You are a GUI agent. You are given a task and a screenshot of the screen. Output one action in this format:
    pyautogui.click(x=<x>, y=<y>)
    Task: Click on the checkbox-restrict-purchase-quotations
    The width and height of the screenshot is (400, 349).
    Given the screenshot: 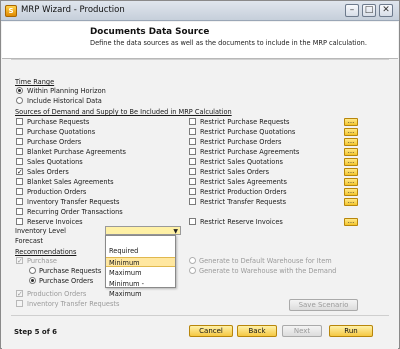 What is the action you would take?
    pyautogui.click(x=192, y=131)
    